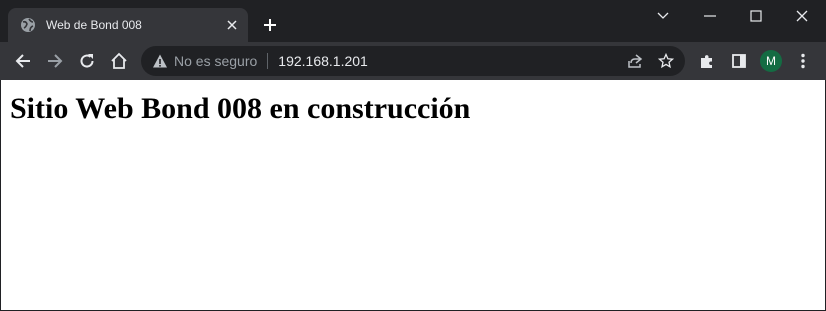  Describe the element at coordinates (803, 61) in the screenshot. I see `menu-kebab-icon` at that location.